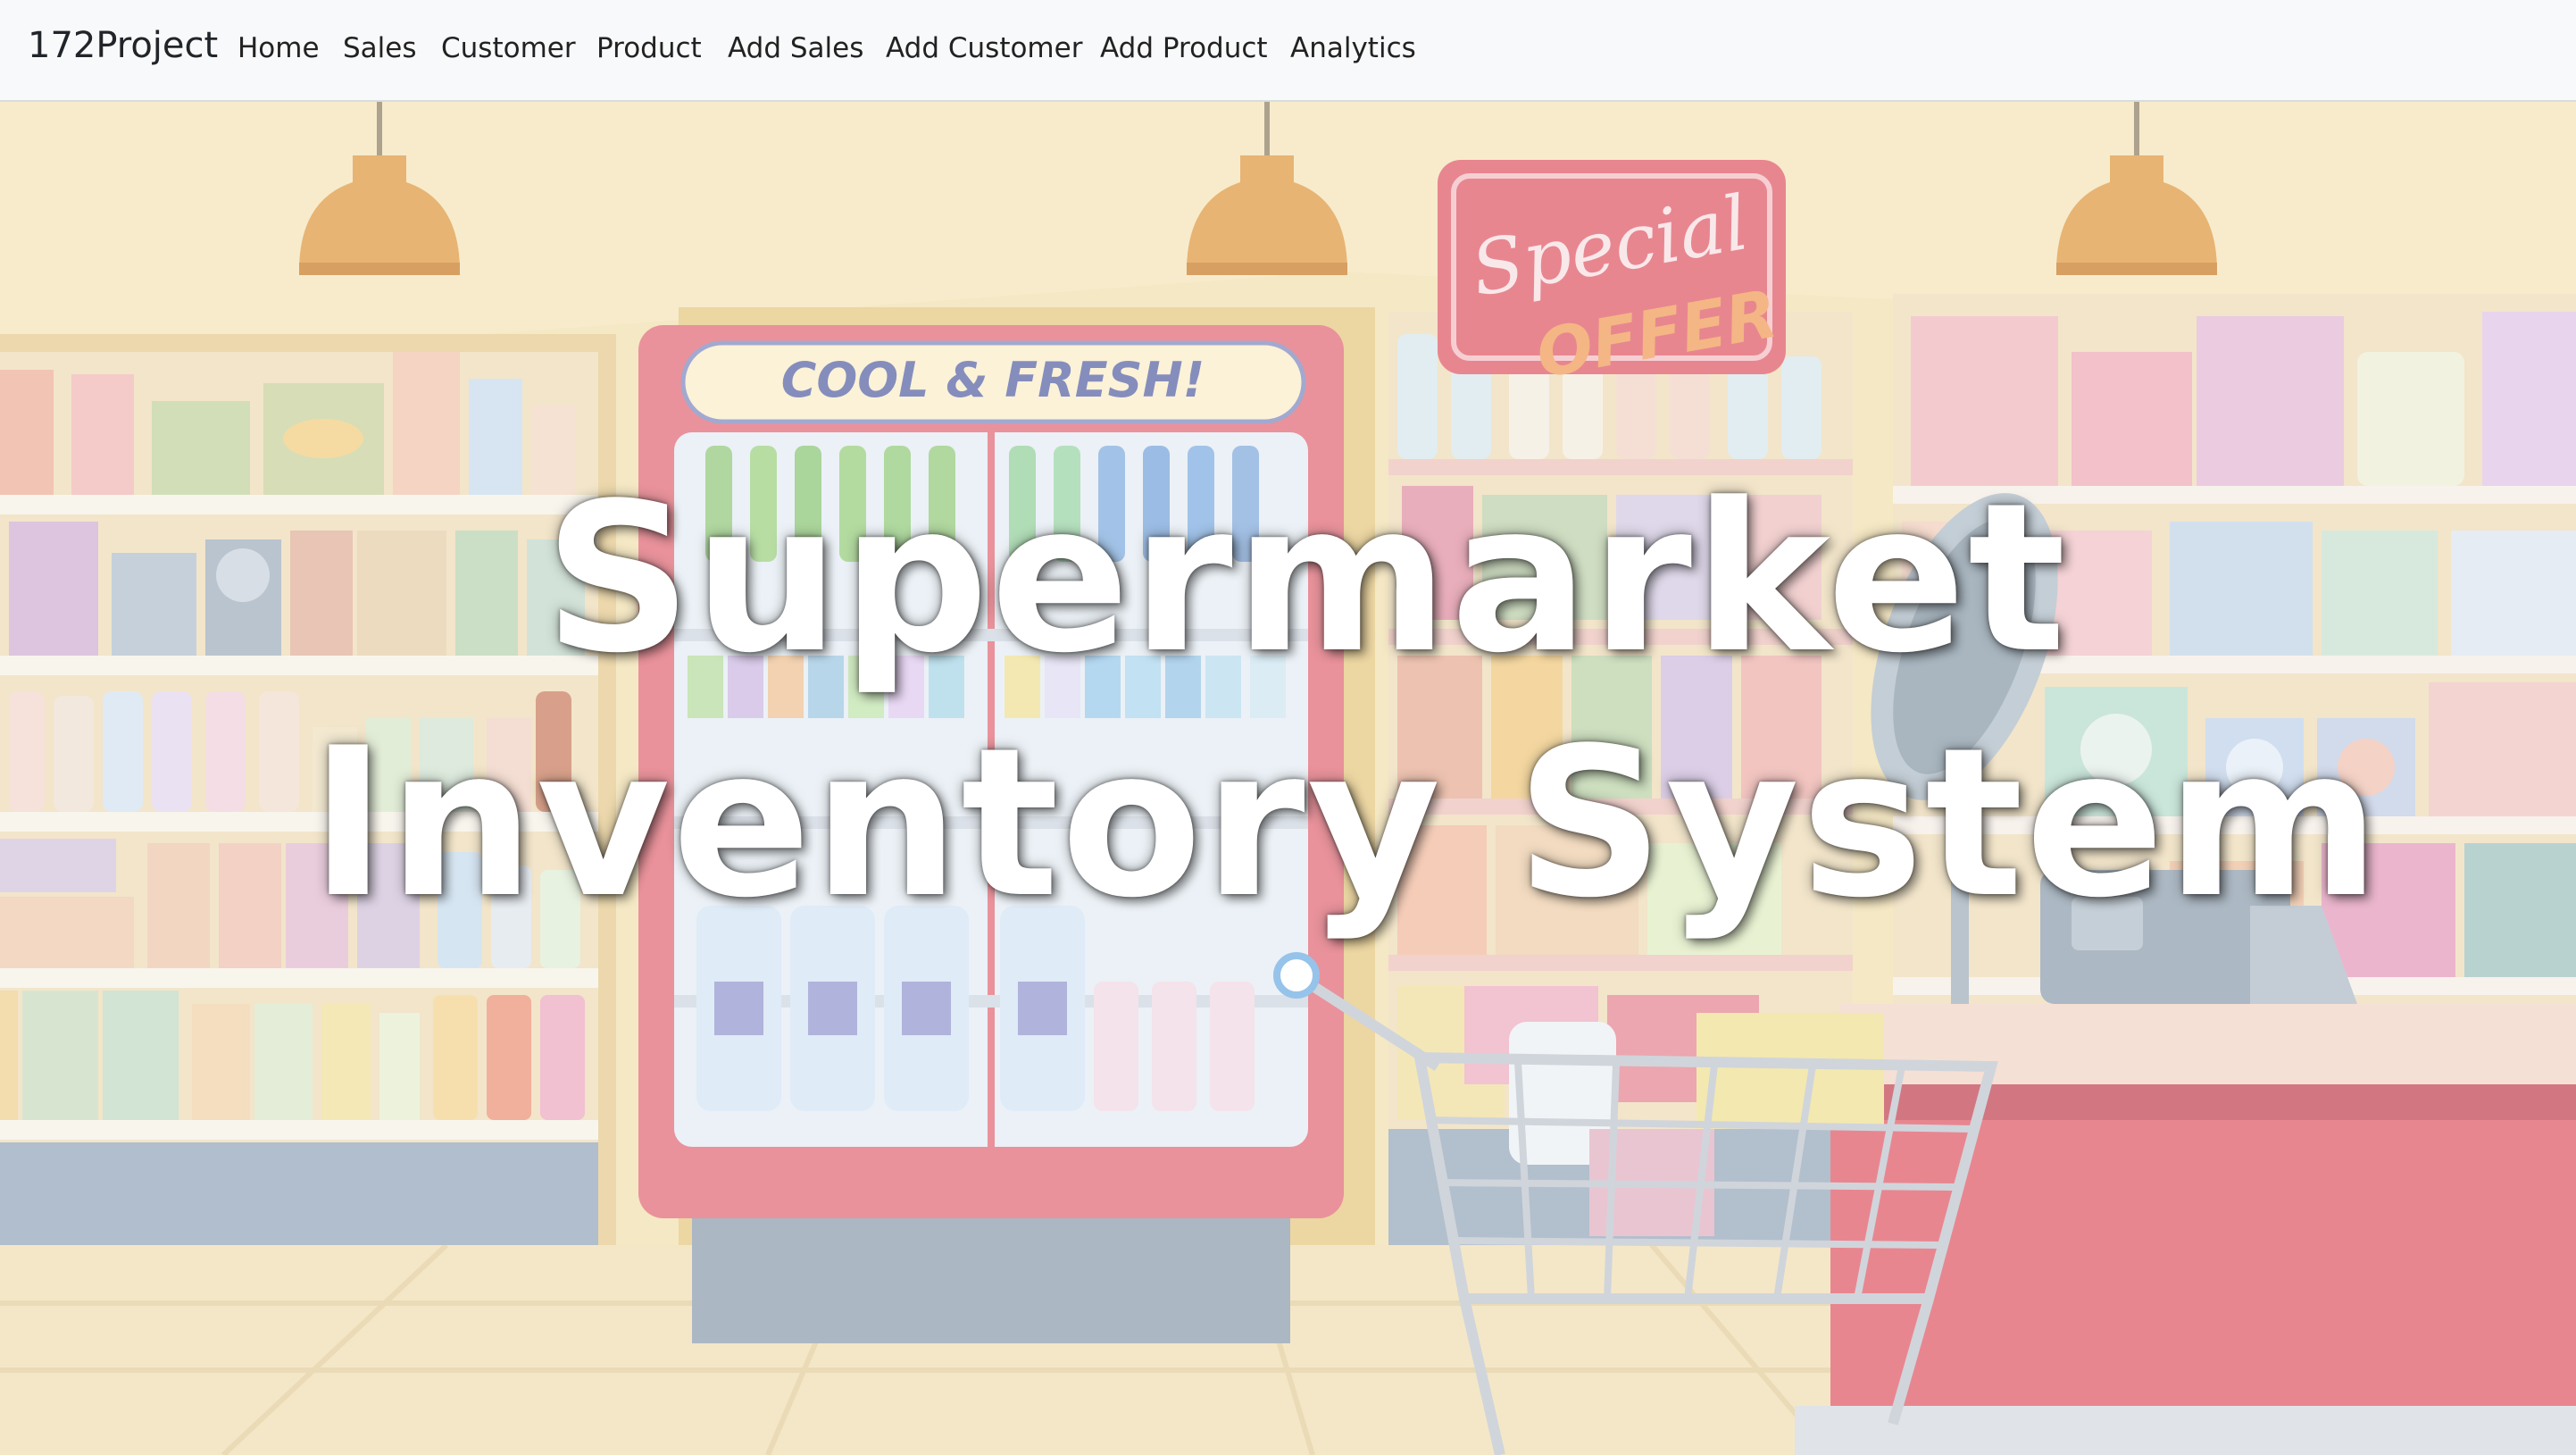  I want to click on nav-link-home: Home, so click(279, 48).